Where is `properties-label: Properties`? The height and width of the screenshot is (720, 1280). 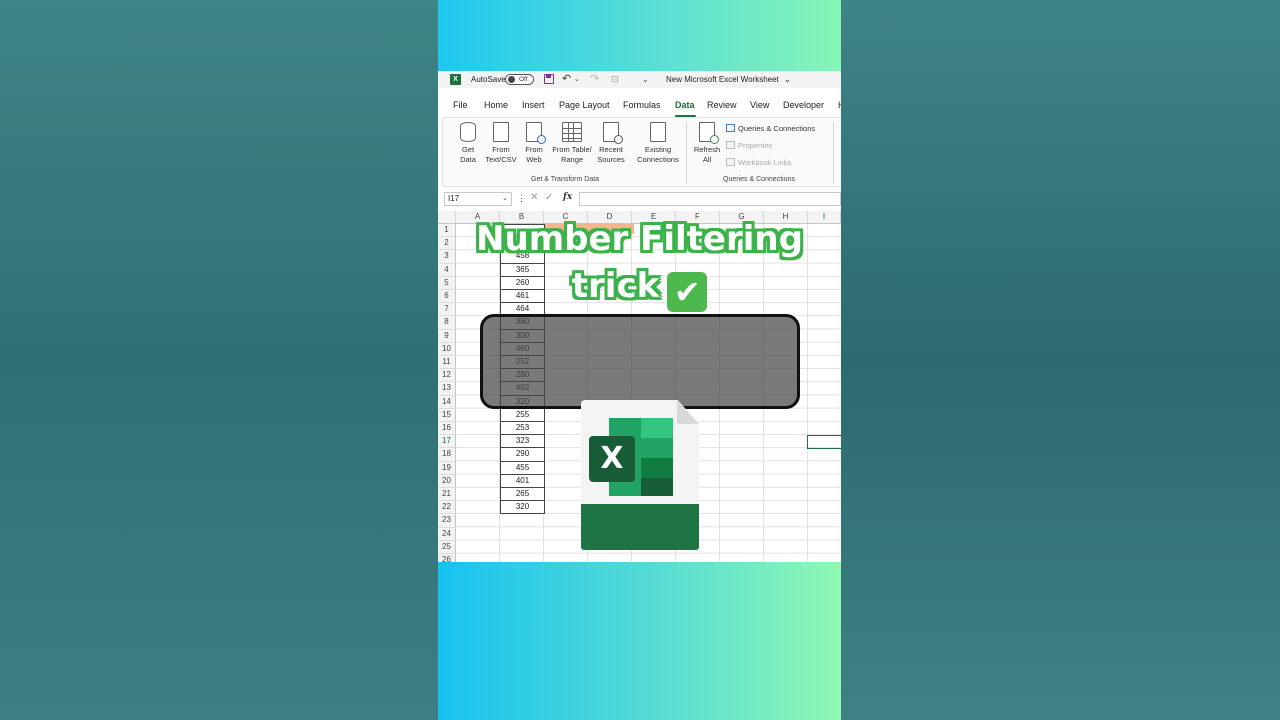
properties-label: Properties is located at coordinates (755, 145).